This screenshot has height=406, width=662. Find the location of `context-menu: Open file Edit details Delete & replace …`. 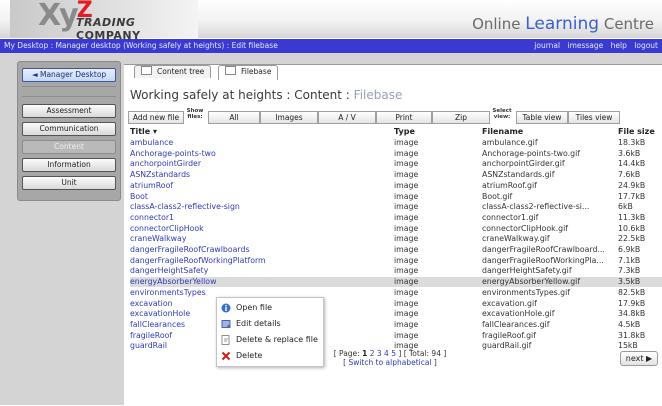

context-menu: Open file Edit details Delete & replace … is located at coordinates (270, 332).